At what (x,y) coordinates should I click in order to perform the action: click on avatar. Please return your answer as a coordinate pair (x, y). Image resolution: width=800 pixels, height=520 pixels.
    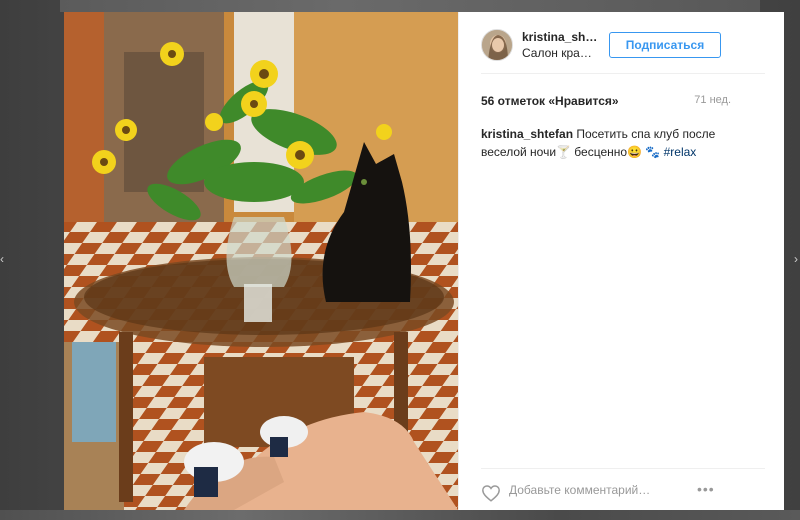
    Looking at the image, I should click on (497, 45).